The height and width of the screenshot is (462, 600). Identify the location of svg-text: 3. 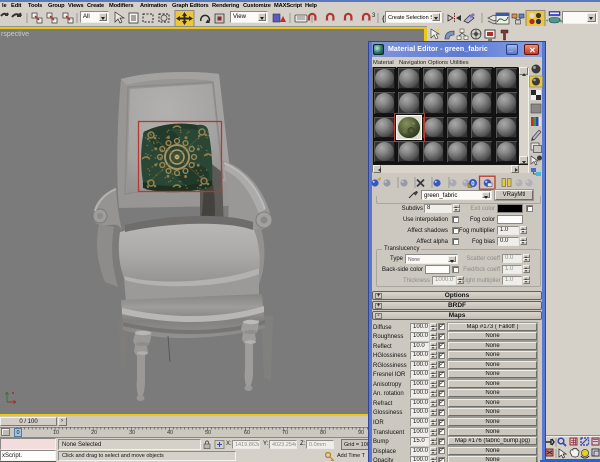
(374, 16).